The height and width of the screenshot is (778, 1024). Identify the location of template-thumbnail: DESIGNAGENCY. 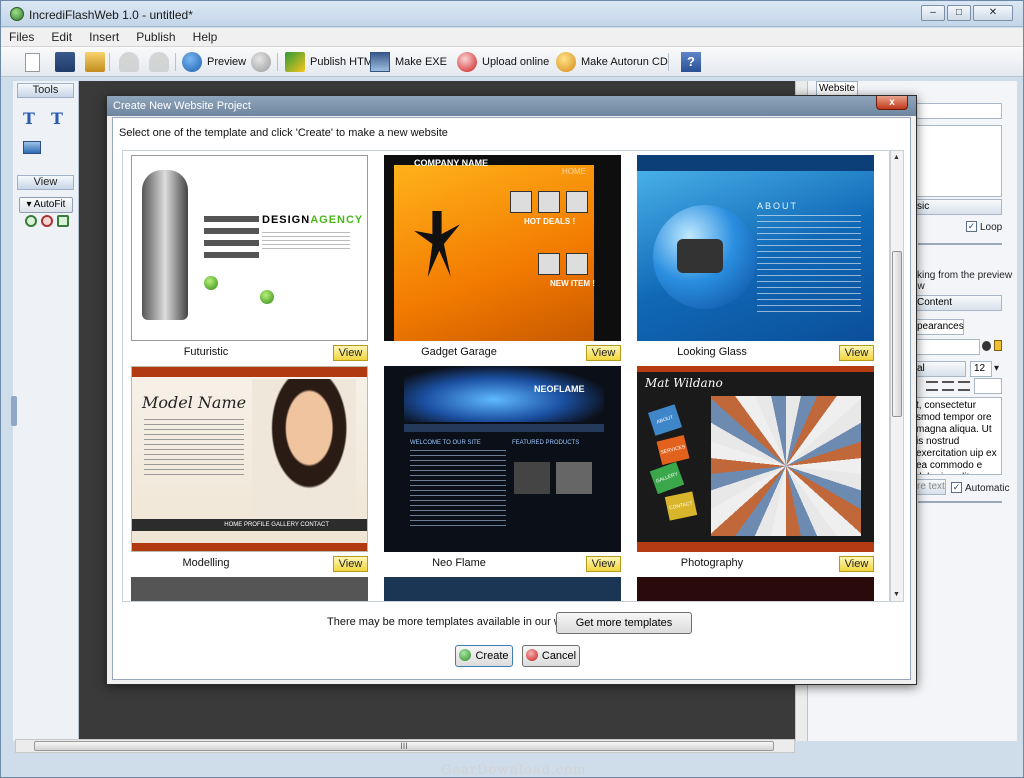
(249, 248).